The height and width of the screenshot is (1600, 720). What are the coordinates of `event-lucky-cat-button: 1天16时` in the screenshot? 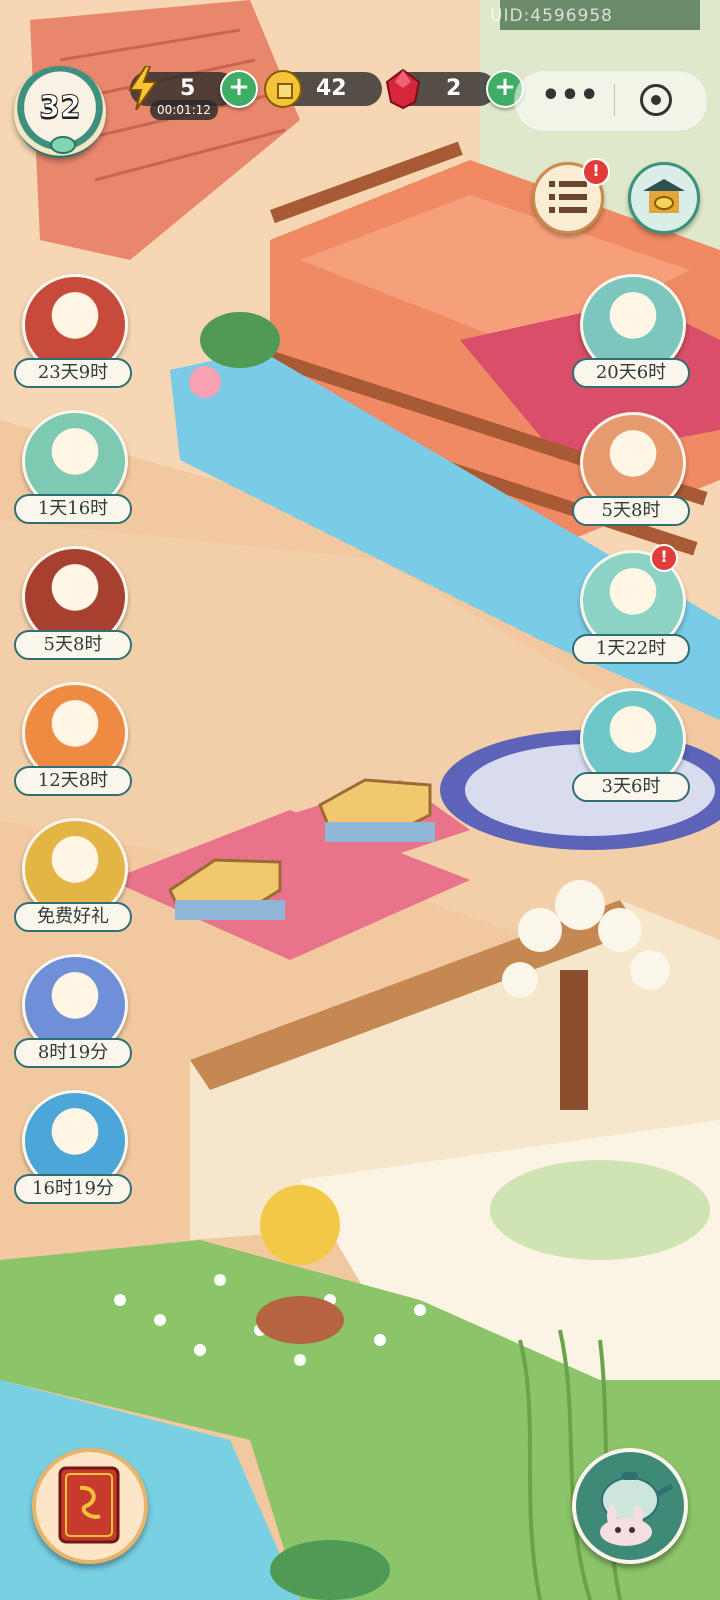 It's located at (73, 469).